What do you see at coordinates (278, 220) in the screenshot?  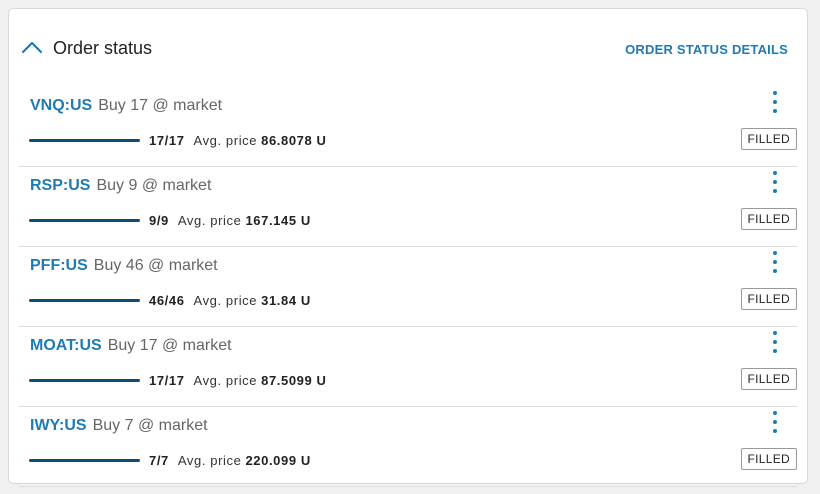 I see `avg-price-value: 167.145 U` at bounding box center [278, 220].